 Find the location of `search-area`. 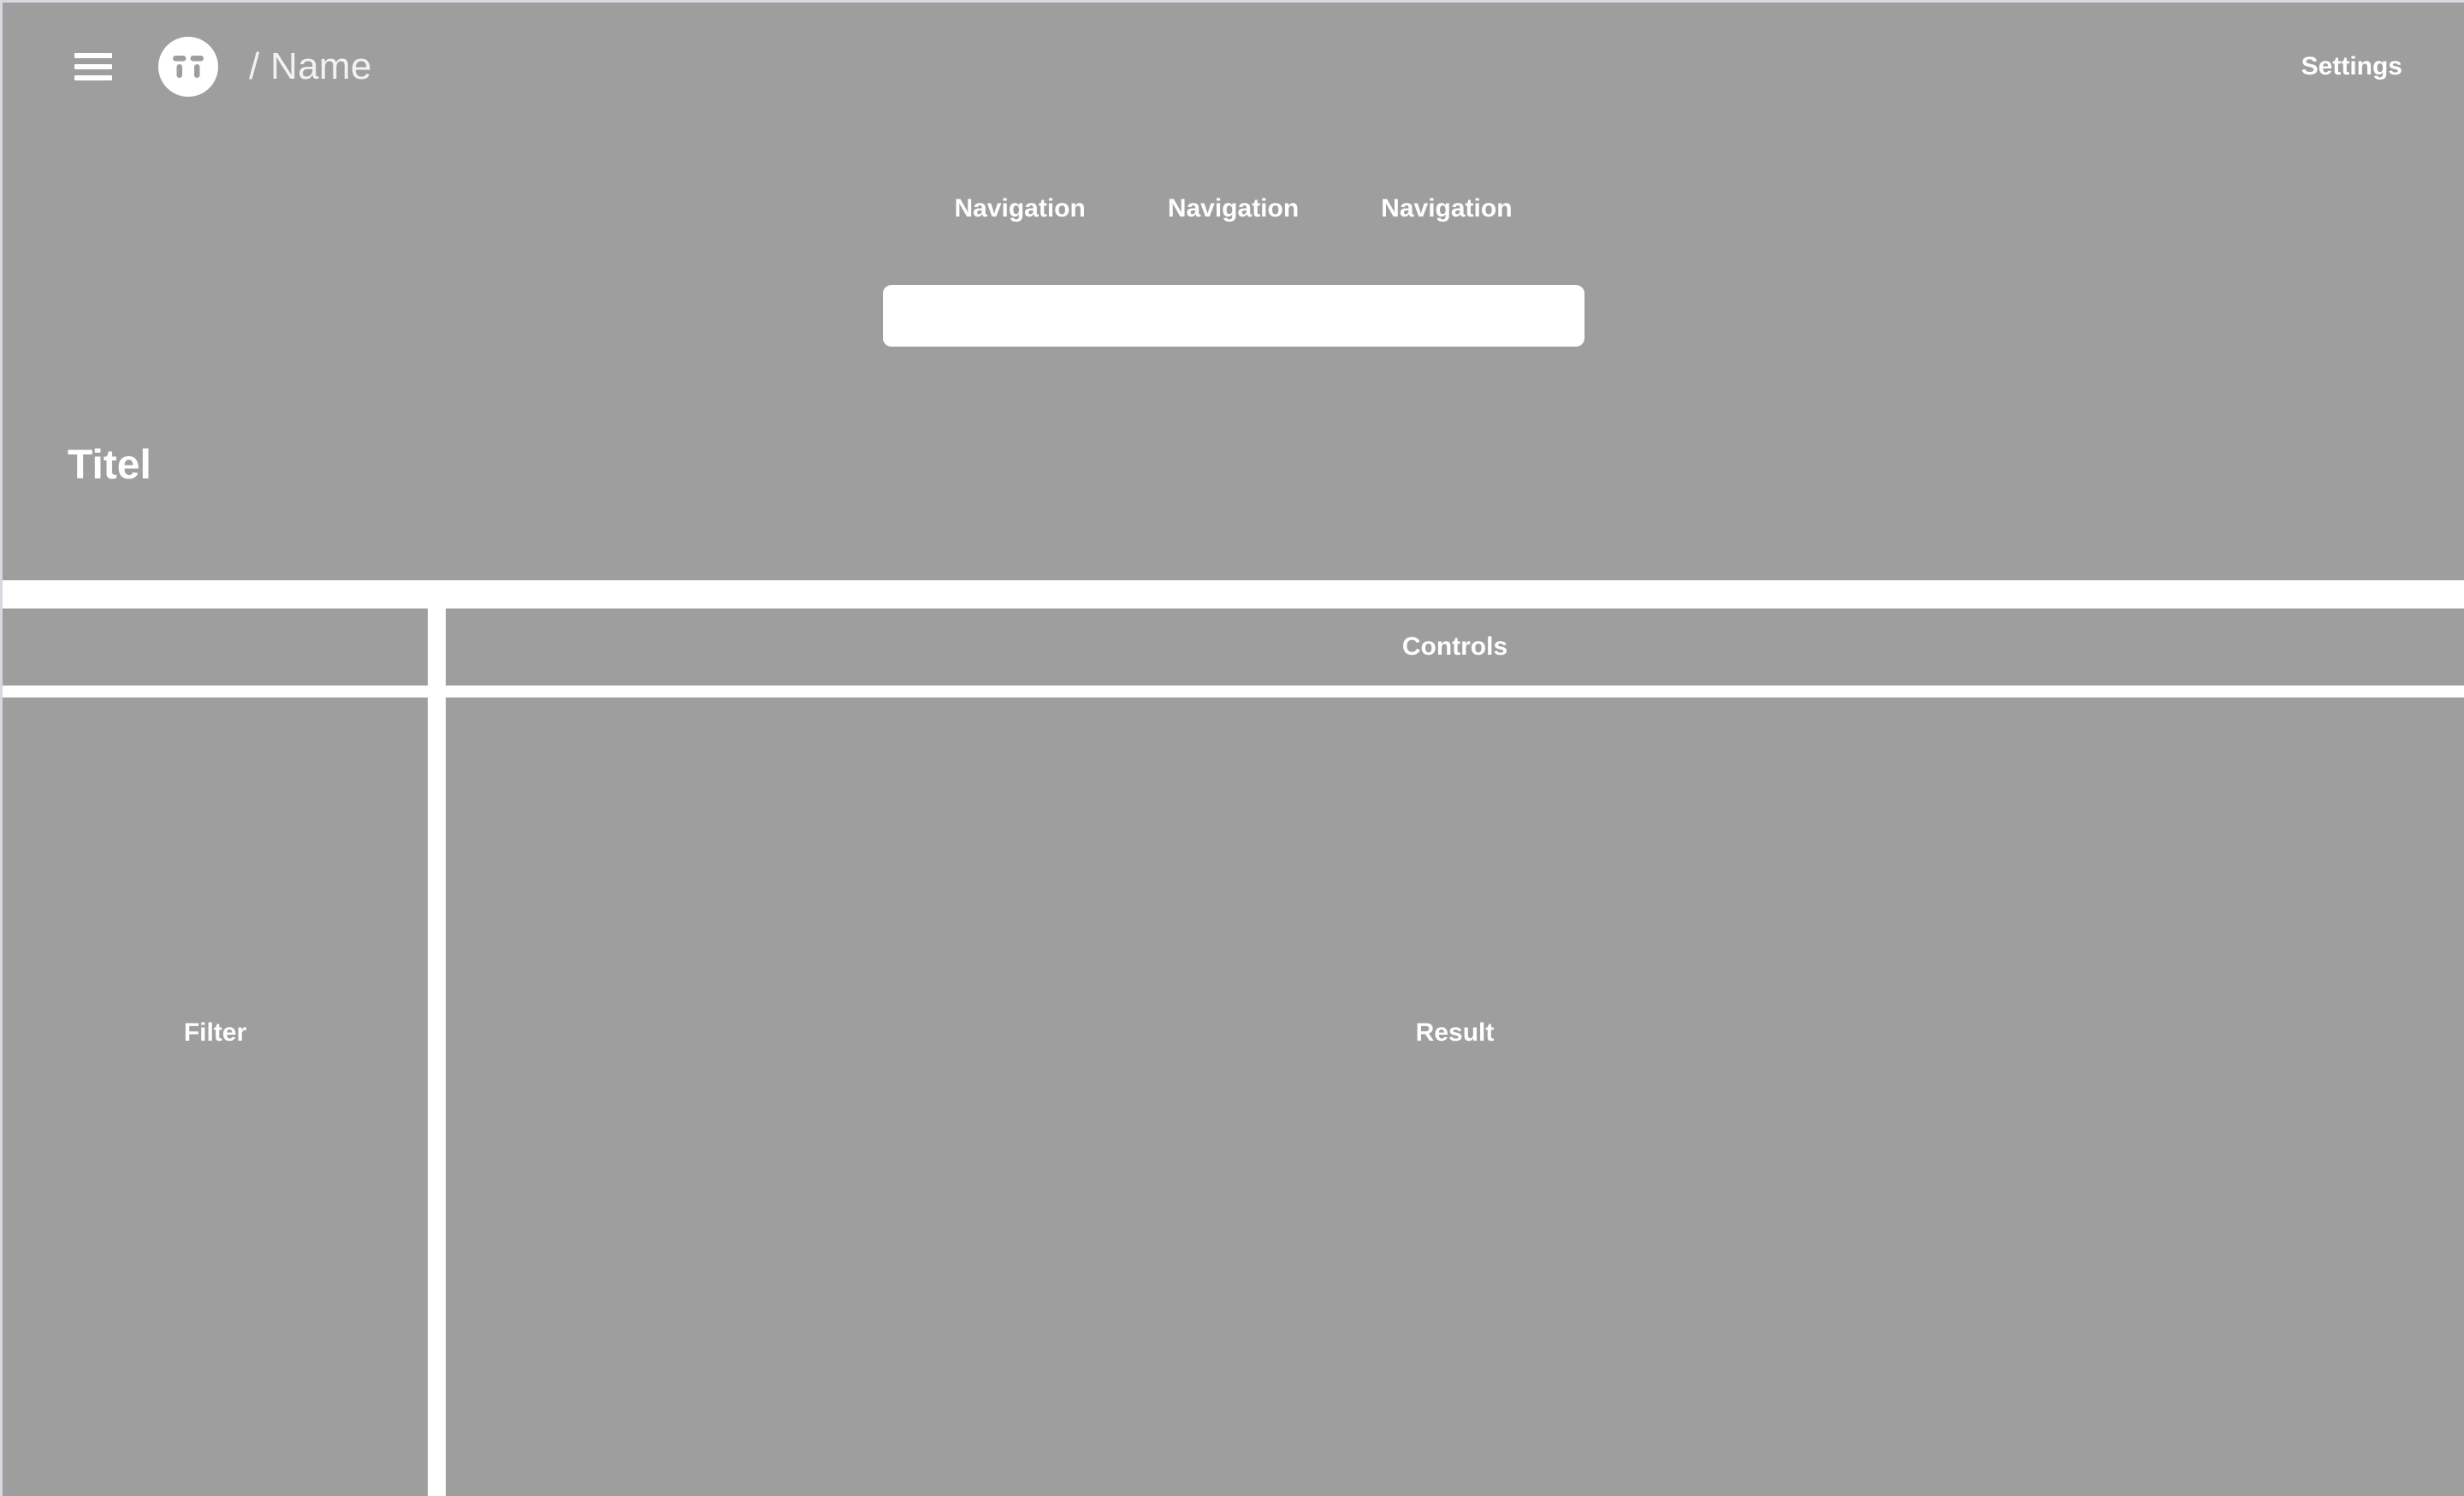

search-area is located at coordinates (1233, 316).